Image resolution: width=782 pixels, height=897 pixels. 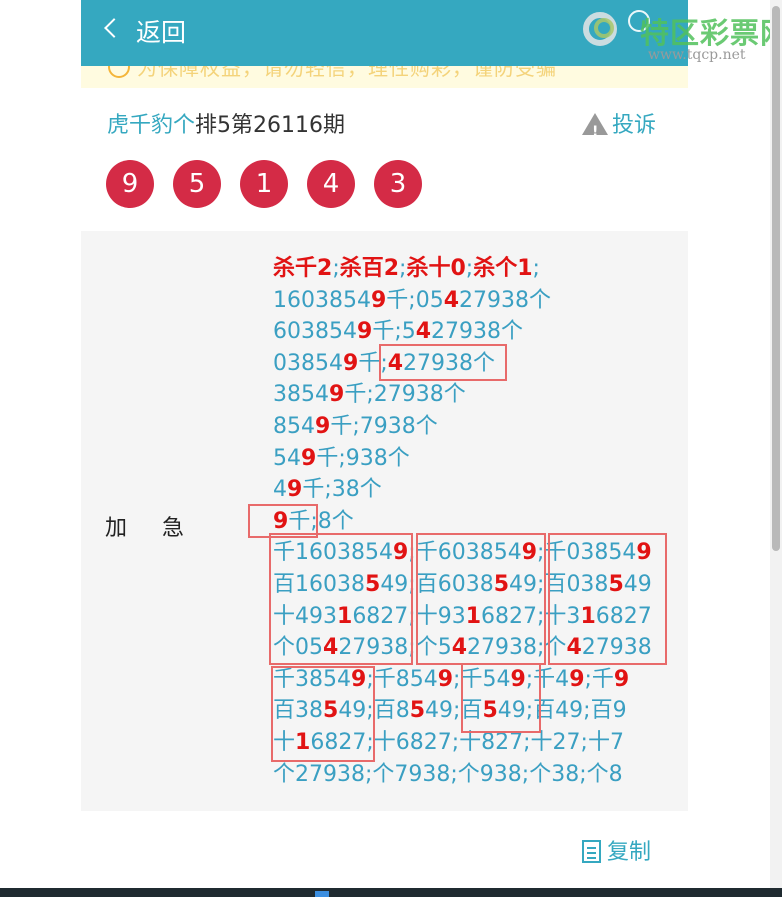 I want to click on post-title: 虎千豹个排5第26116期, so click(x=226, y=126).